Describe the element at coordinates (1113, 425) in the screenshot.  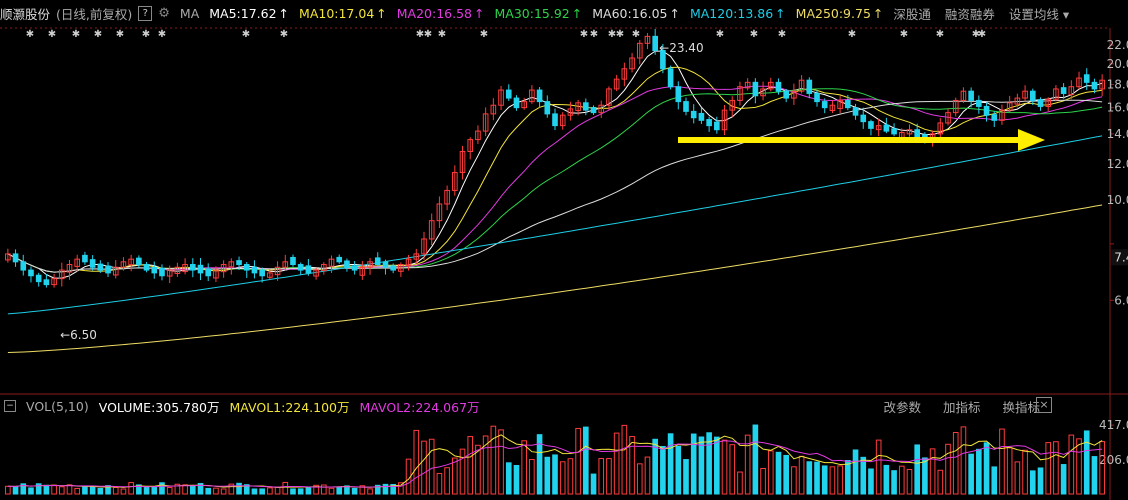
I see `vol-y-tick-label: 417.00` at that location.